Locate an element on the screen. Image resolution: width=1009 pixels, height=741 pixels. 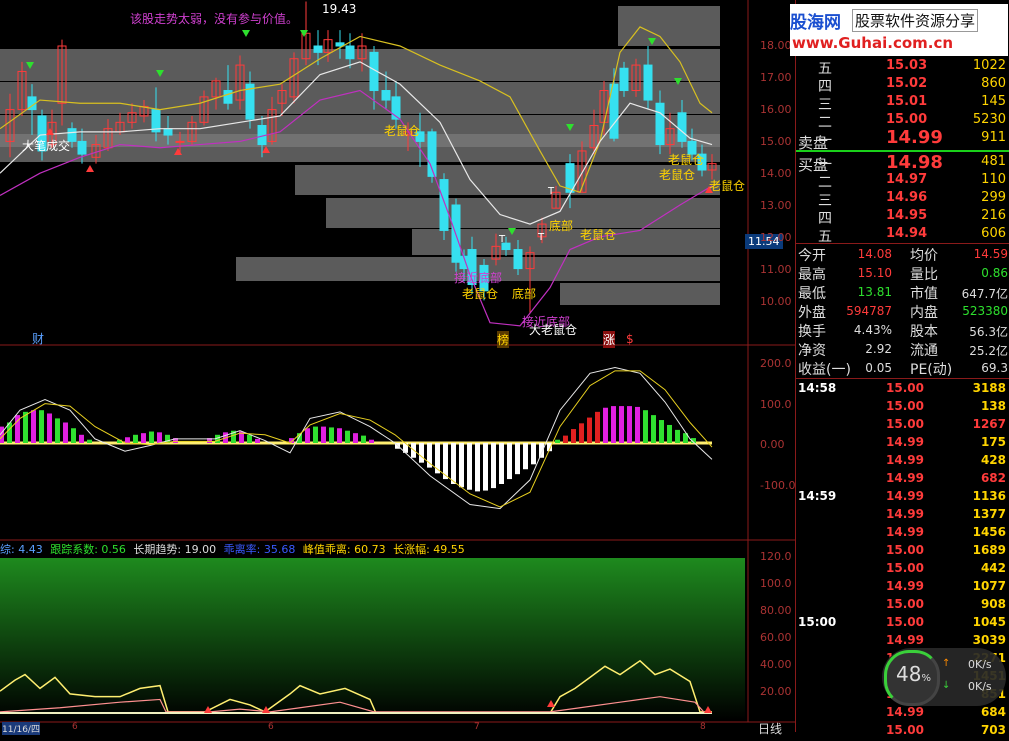
bid-volume: 606 is located at coordinates (993, 233).